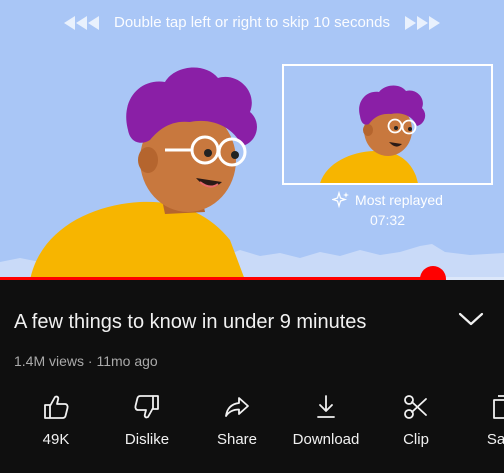 Image resolution: width=504 pixels, height=473 pixels. I want to click on share-icon, so click(237, 407).